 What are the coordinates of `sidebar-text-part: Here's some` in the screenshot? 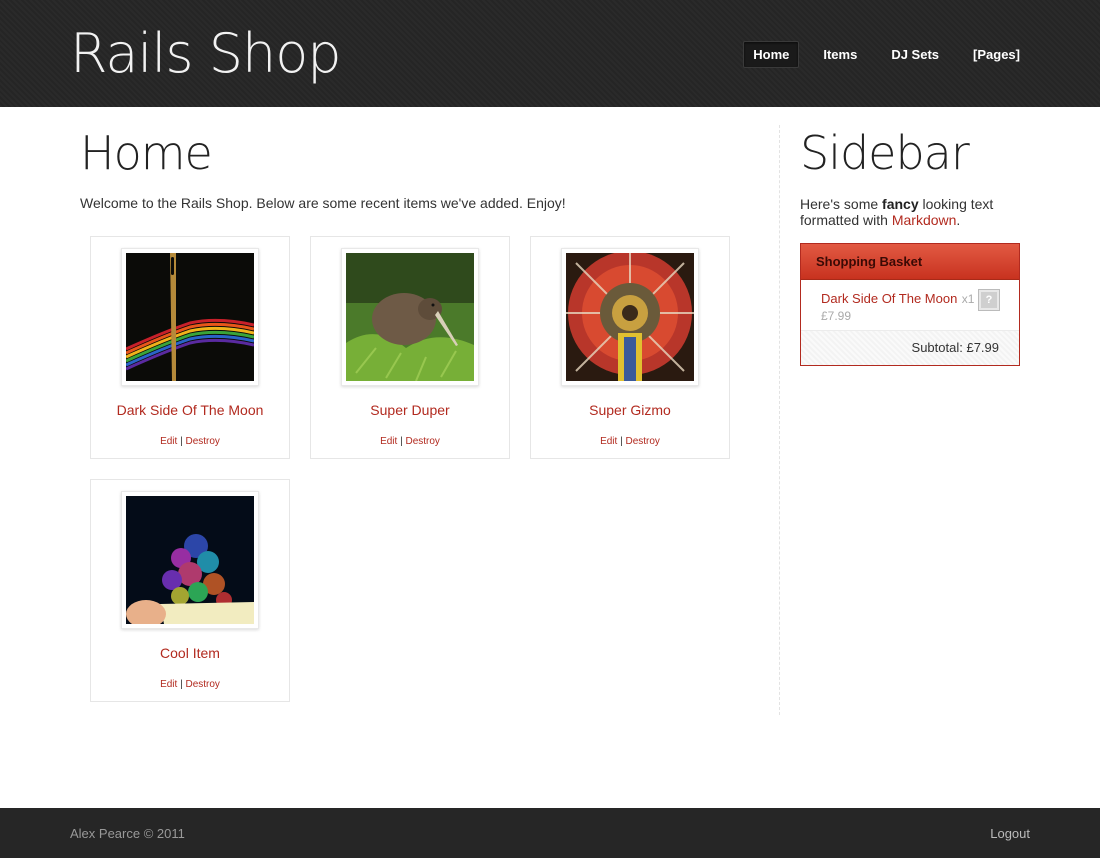 It's located at (841, 204).